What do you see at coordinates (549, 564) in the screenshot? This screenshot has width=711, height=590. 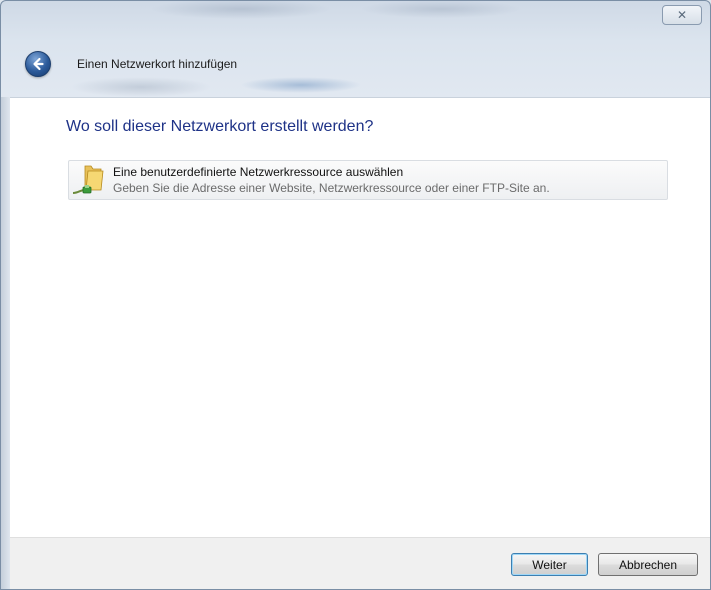 I see `next-button: Weiter` at bounding box center [549, 564].